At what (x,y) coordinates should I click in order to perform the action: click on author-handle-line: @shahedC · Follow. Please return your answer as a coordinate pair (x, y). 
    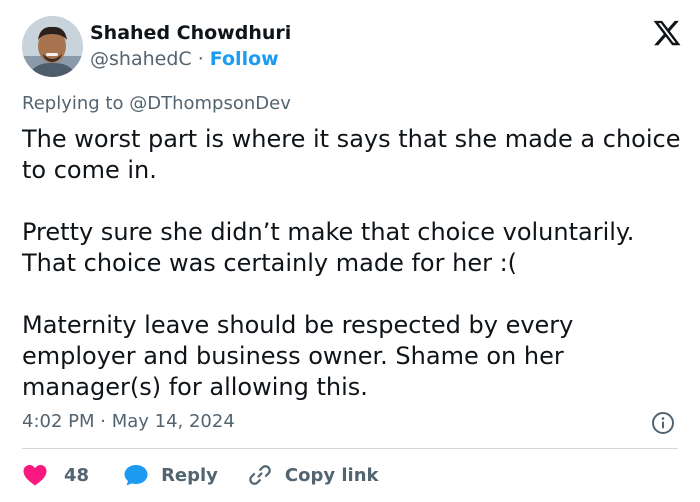
    Looking at the image, I should click on (190, 59).